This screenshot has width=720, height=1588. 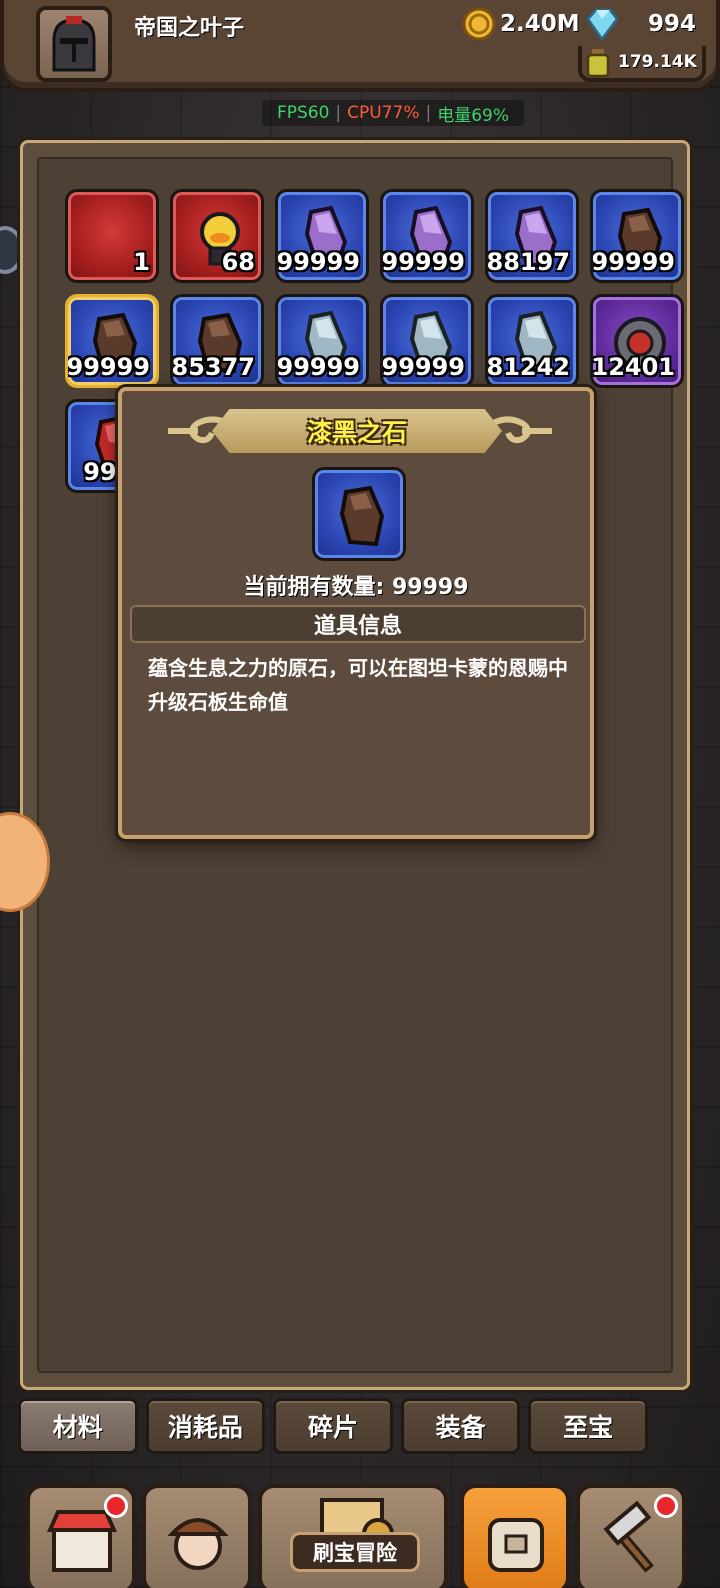 I want to click on performance-overlay: FPS60 | CPU77% | 电量69%, so click(x=393, y=113).